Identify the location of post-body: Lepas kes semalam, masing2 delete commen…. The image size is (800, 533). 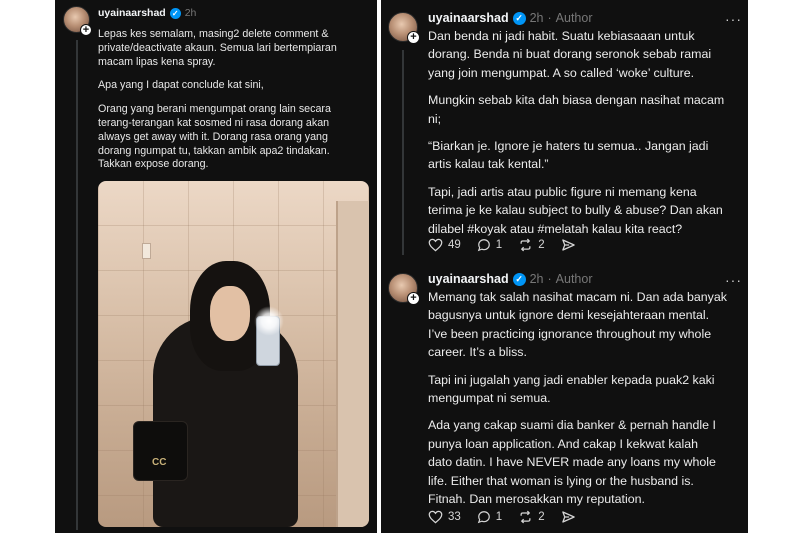
(217, 105).